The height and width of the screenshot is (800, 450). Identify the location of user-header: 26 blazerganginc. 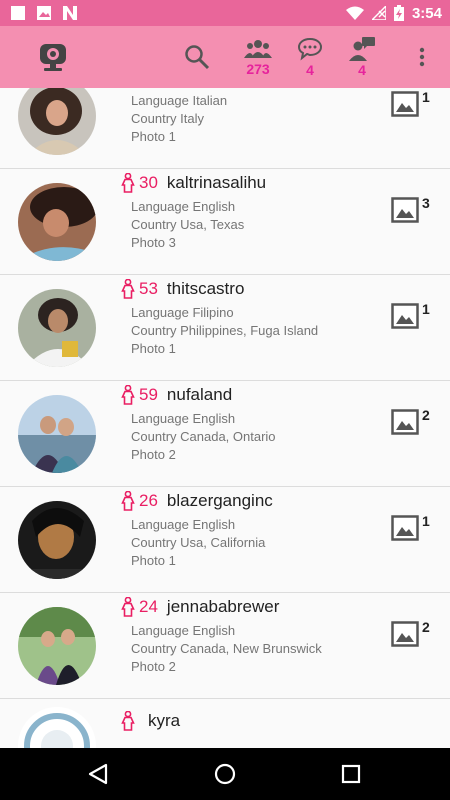
(197, 501).